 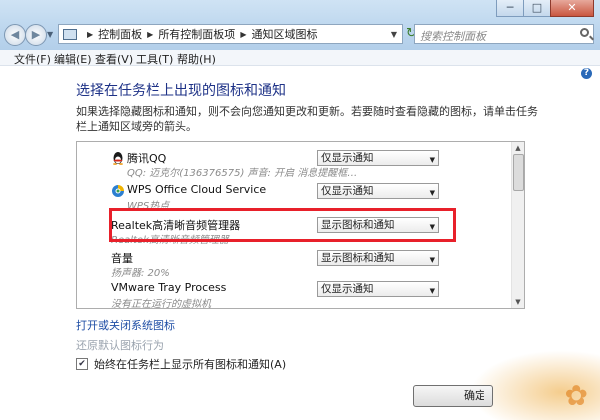 I want to click on item-name: VMware Tray Process, so click(x=169, y=287).